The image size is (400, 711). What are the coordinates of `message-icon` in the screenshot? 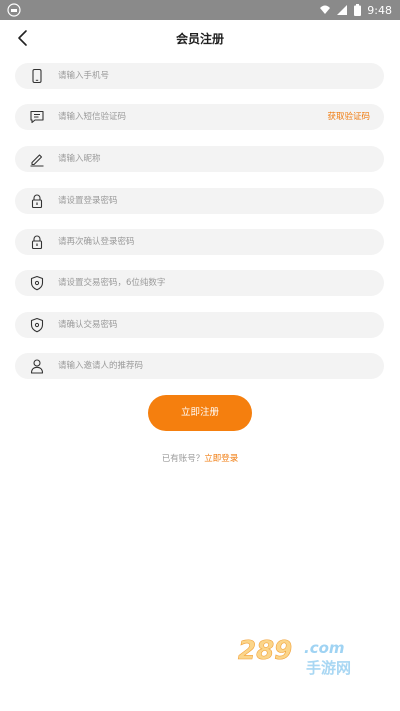 It's located at (37, 117).